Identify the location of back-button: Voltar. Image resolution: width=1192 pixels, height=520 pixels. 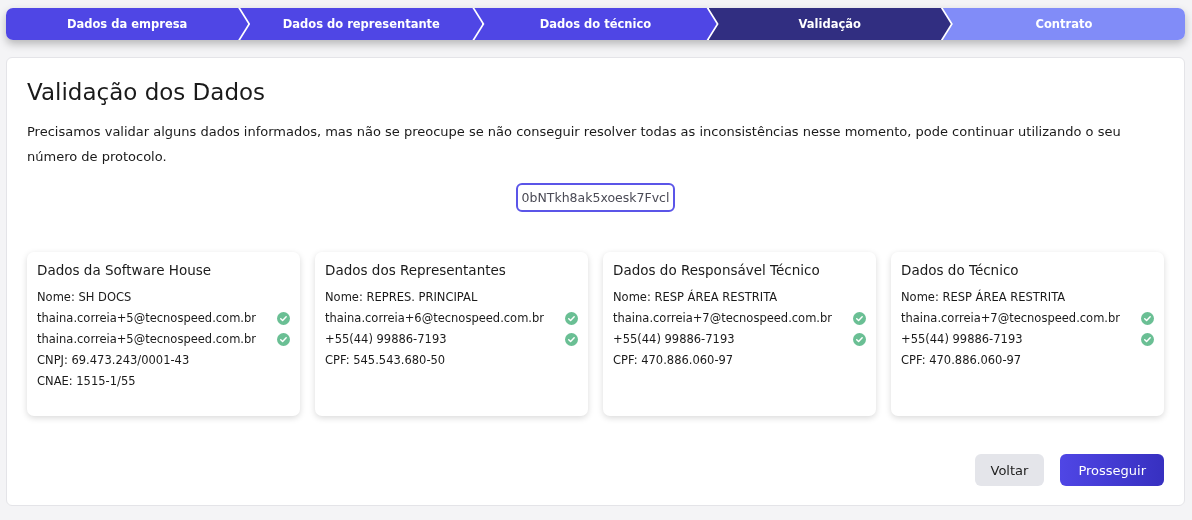
(1009, 470).